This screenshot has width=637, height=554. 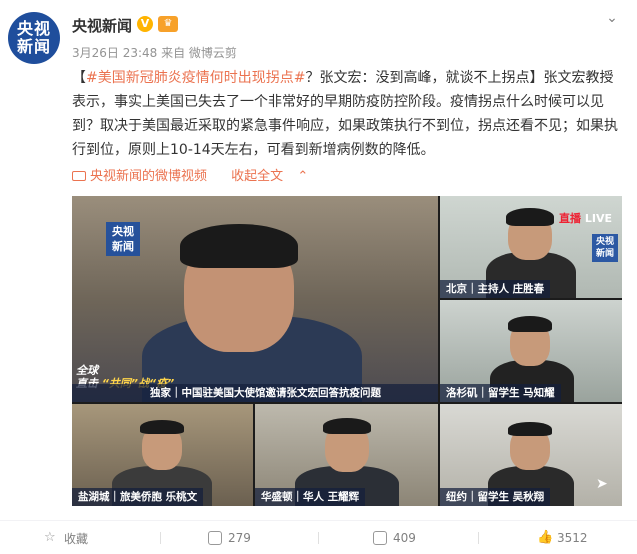 What do you see at coordinates (123, 231) in the screenshot?
I see `logo-line-1: 央视` at bounding box center [123, 231].